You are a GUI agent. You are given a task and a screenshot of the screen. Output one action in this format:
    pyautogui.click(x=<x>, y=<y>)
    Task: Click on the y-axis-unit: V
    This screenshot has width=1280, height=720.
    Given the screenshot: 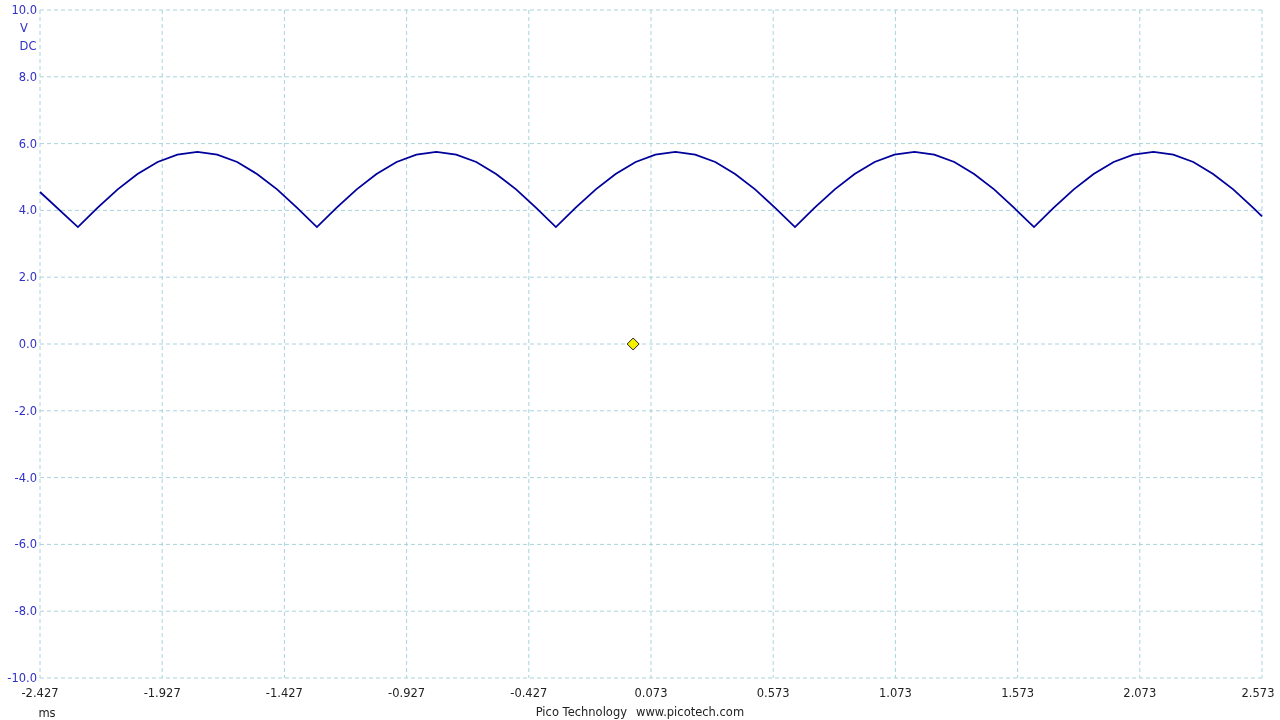 What is the action you would take?
    pyautogui.click(x=24, y=28)
    